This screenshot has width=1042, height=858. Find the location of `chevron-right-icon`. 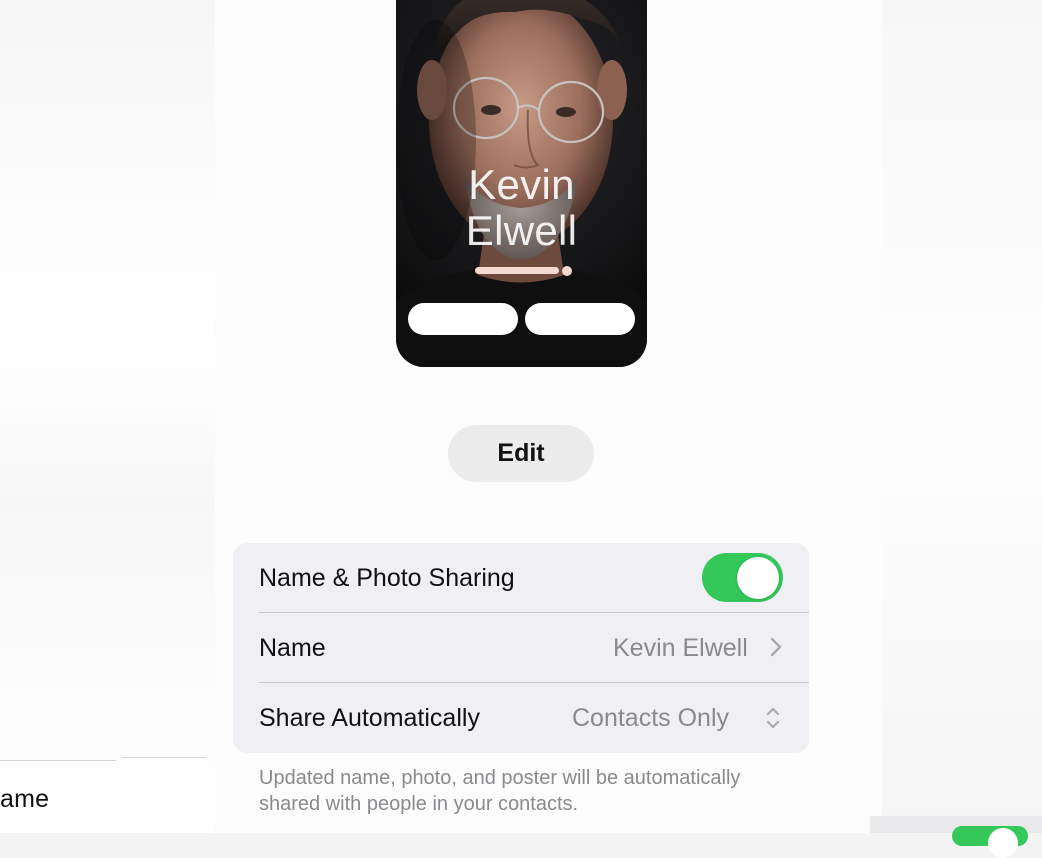

chevron-right-icon is located at coordinates (776, 647).